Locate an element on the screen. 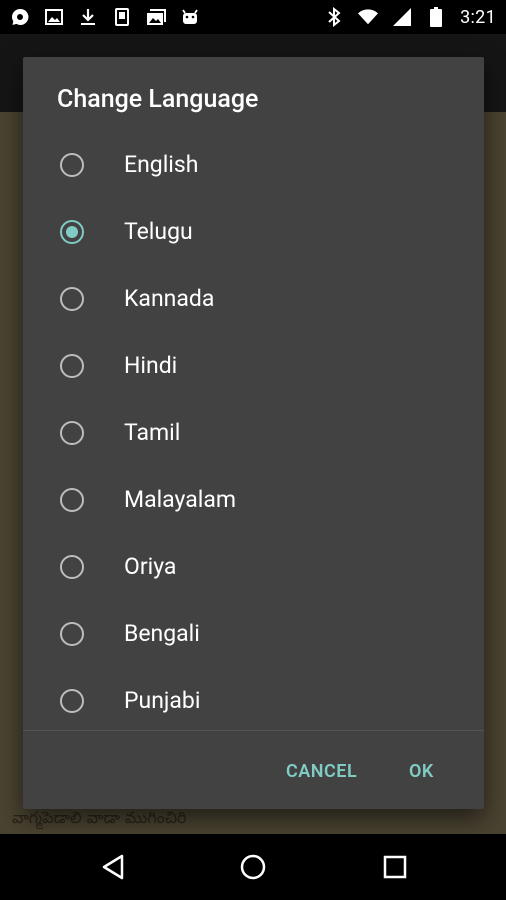 The height and width of the screenshot is (900, 506). option-label: English is located at coordinates (161, 164).